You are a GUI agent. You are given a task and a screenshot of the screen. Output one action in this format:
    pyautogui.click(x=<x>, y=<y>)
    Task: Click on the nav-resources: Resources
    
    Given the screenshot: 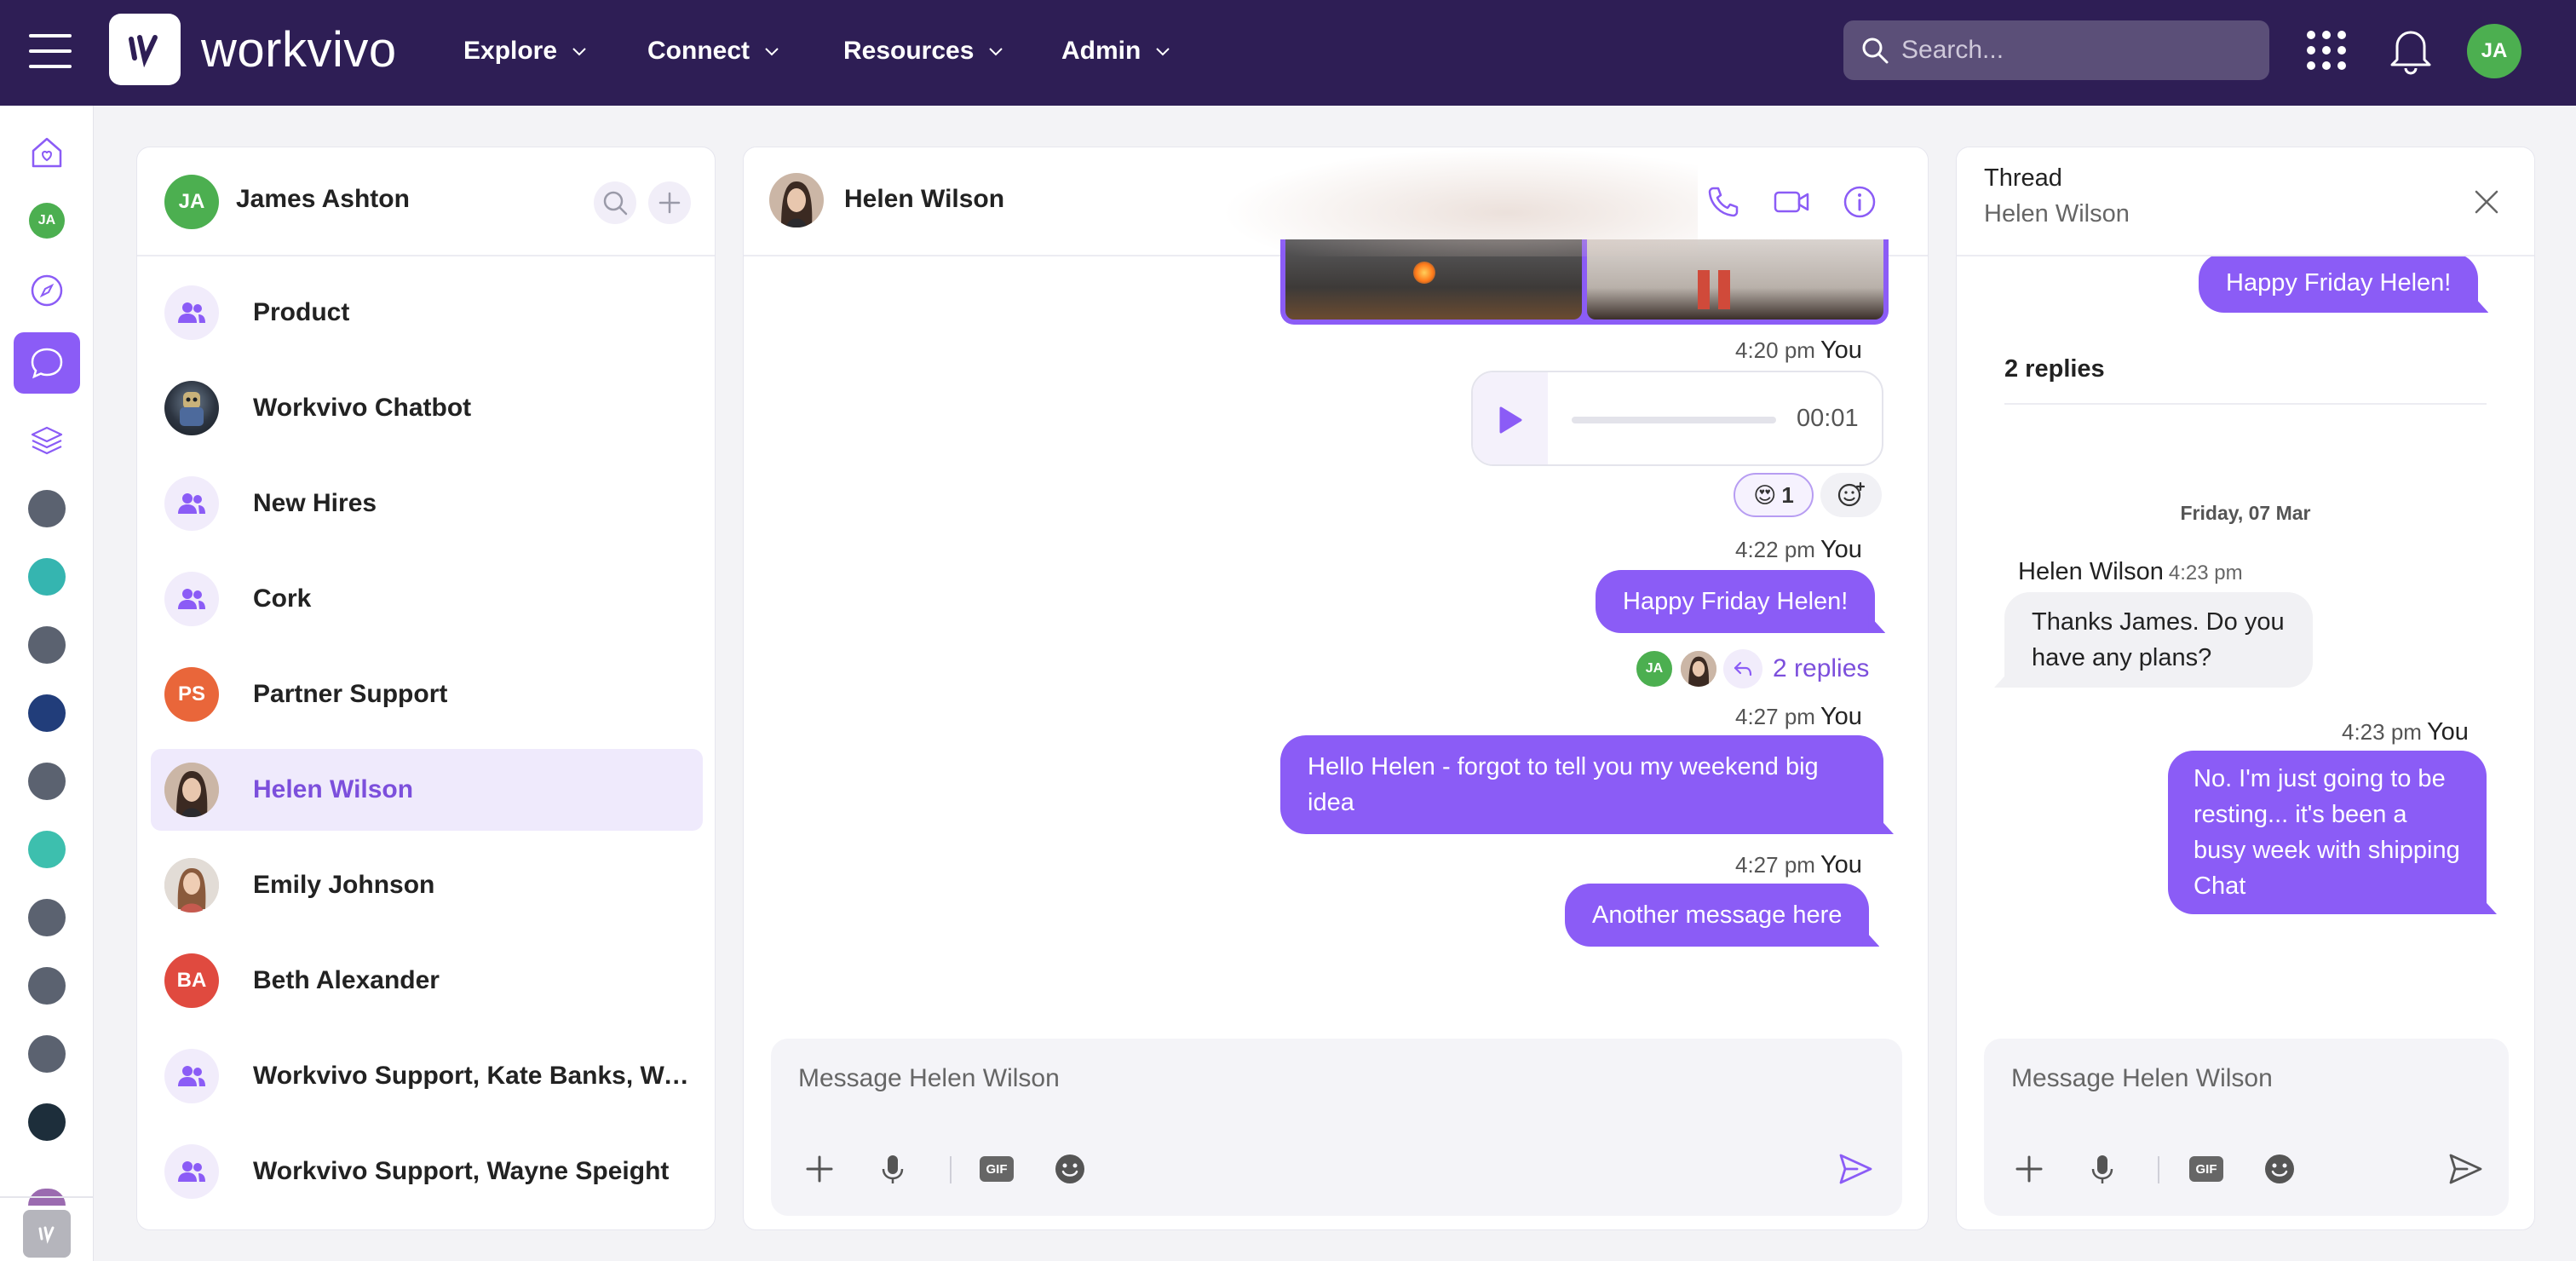 What is the action you would take?
    pyautogui.click(x=925, y=51)
    